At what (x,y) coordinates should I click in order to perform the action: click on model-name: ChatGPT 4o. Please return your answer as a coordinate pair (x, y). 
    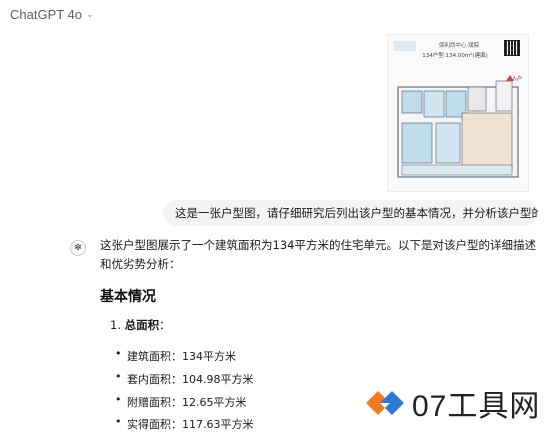
    Looking at the image, I should click on (46, 14).